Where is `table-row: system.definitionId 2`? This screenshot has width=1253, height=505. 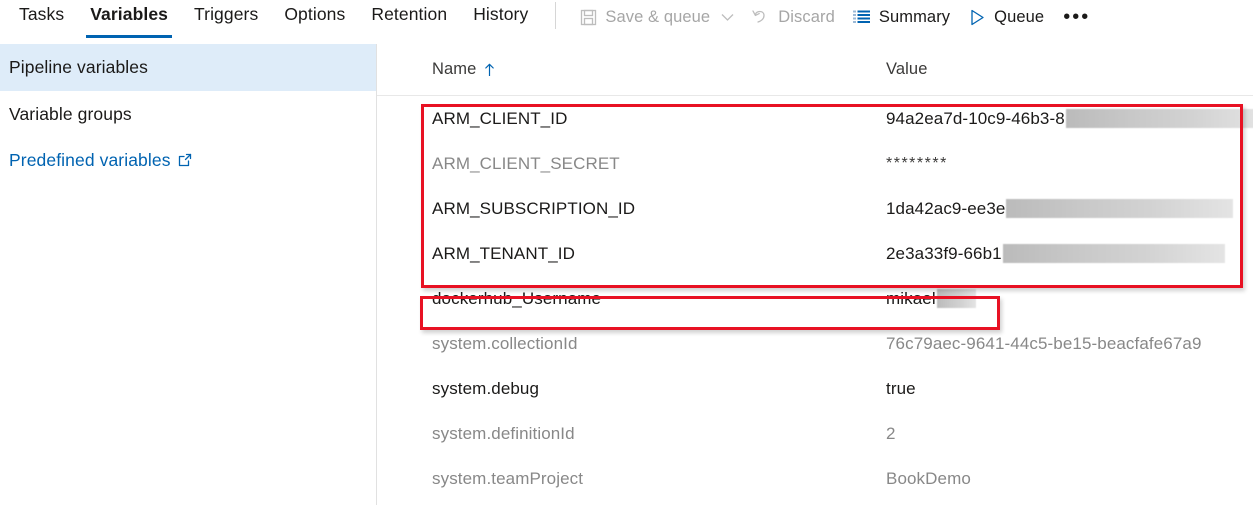 table-row: system.definitionId 2 is located at coordinates (815, 433).